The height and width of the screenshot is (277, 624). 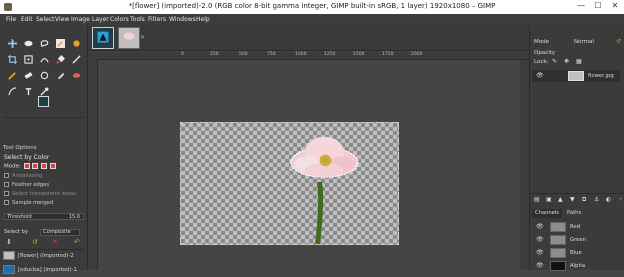 I want to click on warp-transform-icon, so click(x=44, y=59).